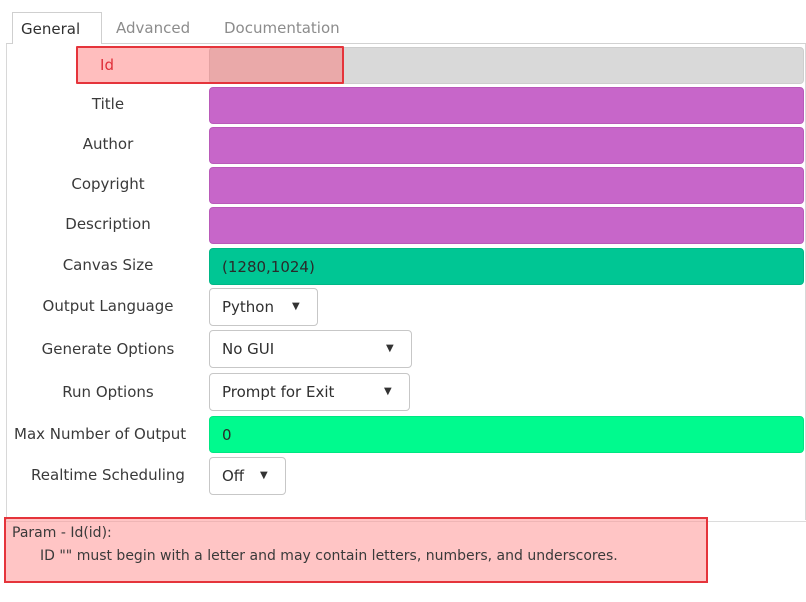 The image size is (806, 602). I want to click on generate-options-dropdown: No GUI ▼, so click(310, 349).